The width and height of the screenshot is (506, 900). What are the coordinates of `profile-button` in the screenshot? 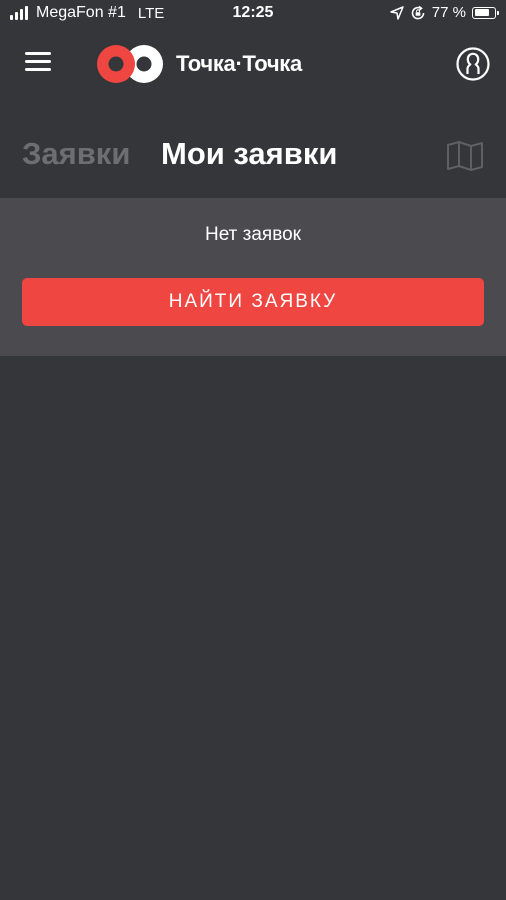 It's located at (473, 64).